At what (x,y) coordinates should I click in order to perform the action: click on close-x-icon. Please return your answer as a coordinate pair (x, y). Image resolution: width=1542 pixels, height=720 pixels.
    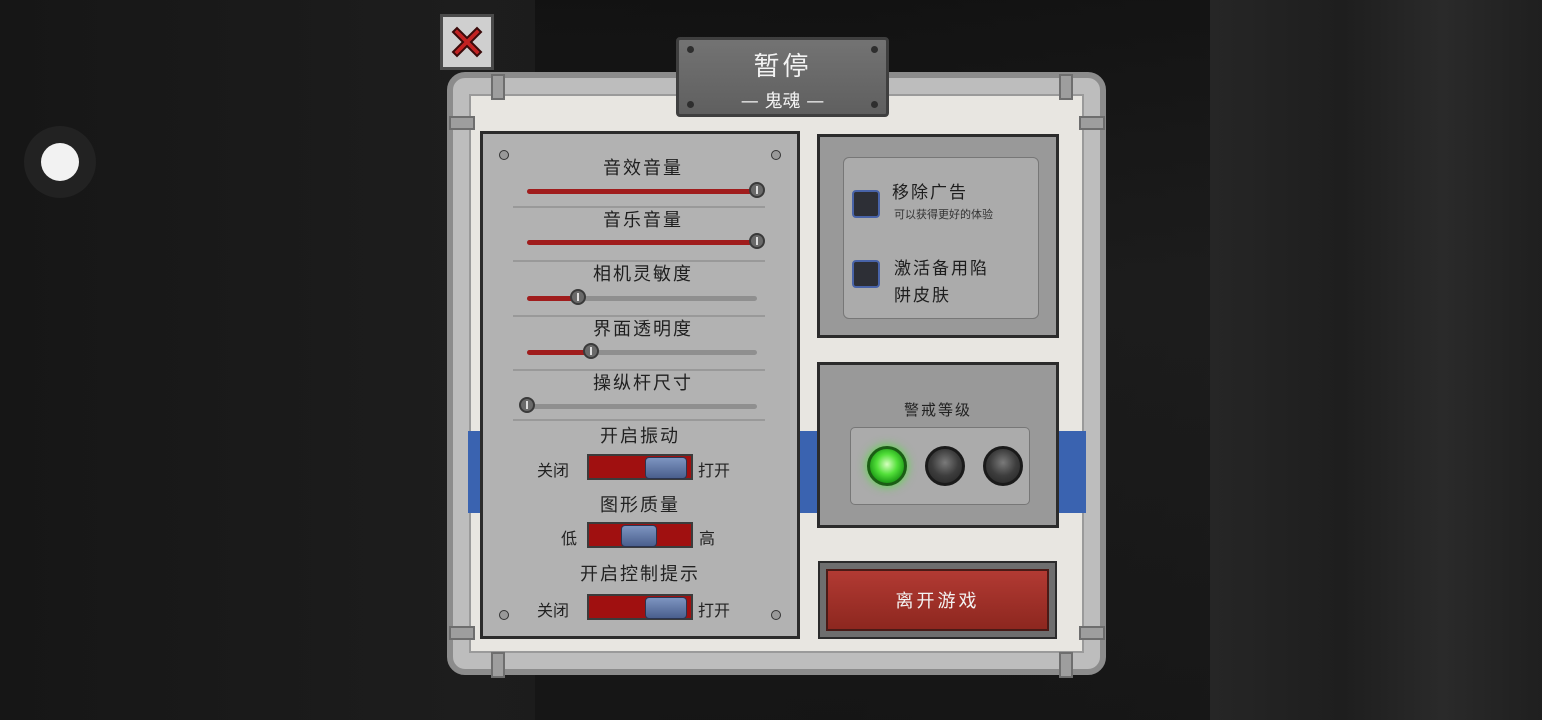
    Looking at the image, I should click on (467, 42).